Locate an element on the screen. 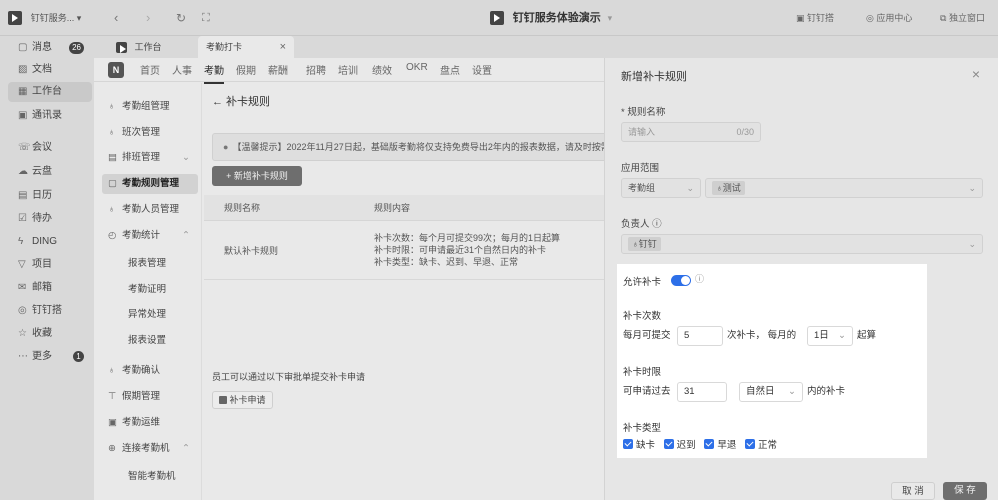 The height and width of the screenshot is (500, 998). more-badge: 1 is located at coordinates (78, 356).